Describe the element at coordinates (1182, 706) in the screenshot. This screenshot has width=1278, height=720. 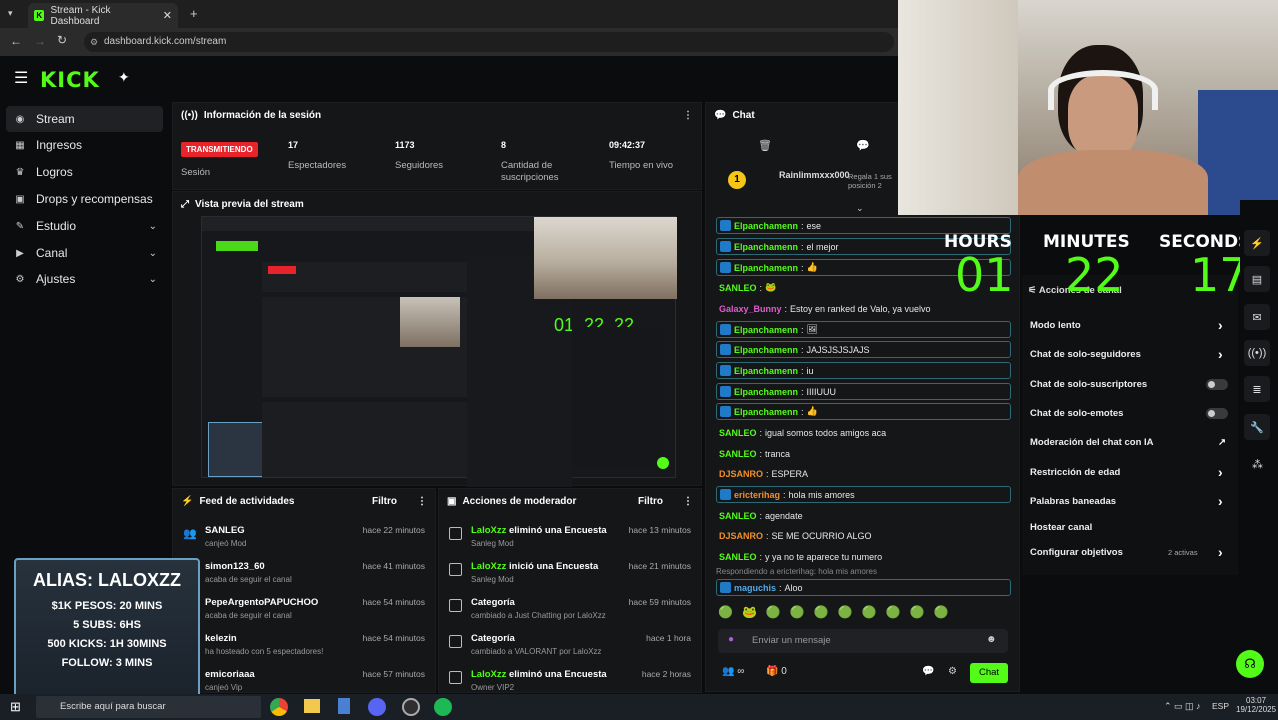
I see `tray-icons: ⌃ ▭ ◫ ♪` at that location.